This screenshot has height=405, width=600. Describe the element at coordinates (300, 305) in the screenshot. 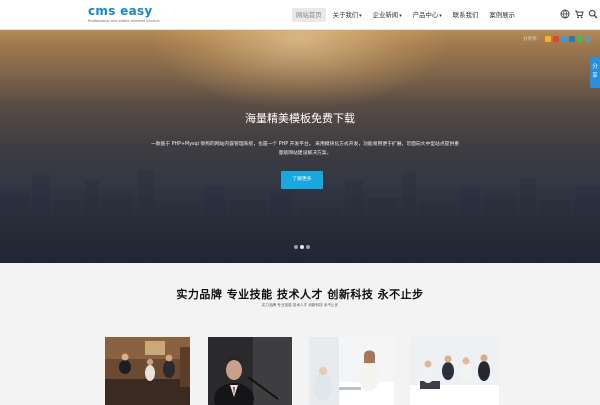

I see `section-subtitle: 实力品牌 专业技能 技术人才 创新科技 永不止步` at that location.